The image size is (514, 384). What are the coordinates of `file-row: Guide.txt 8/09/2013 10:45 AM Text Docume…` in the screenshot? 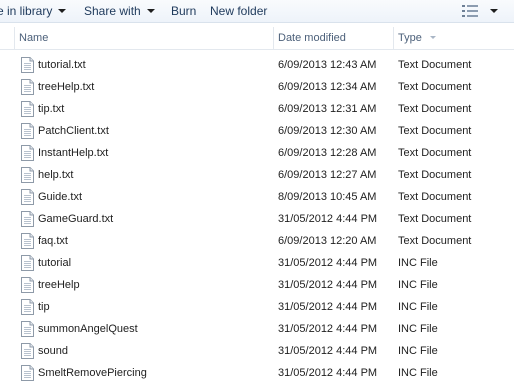 It's located at (257, 197).